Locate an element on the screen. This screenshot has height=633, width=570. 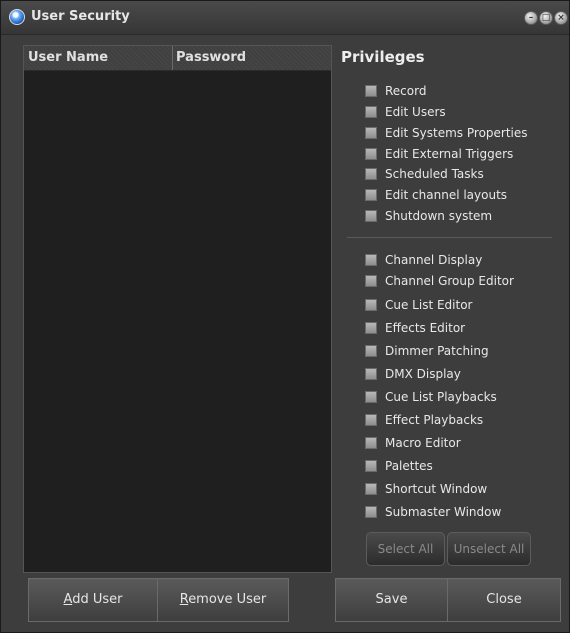
privilege-label: Edit Users is located at coordinates (415, 112).